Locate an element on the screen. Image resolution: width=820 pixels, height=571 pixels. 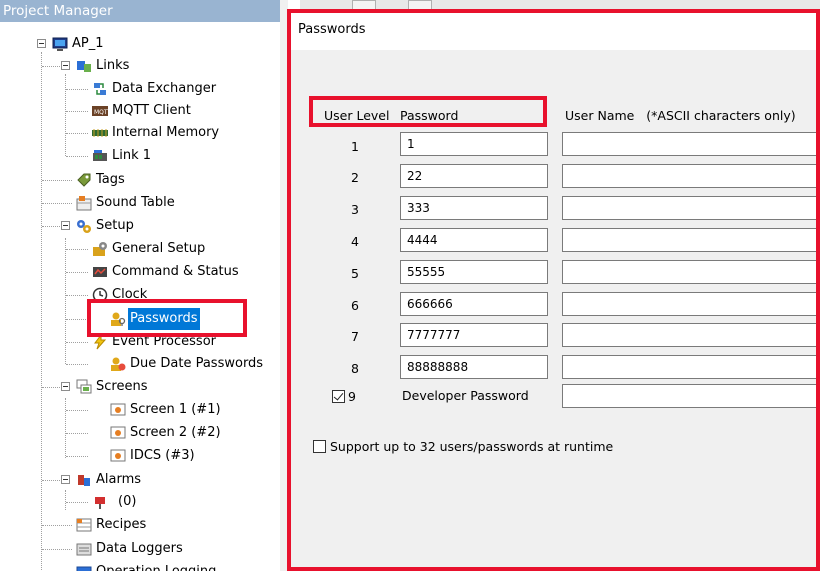
lightning-icon is located at coordinates (100, 341).